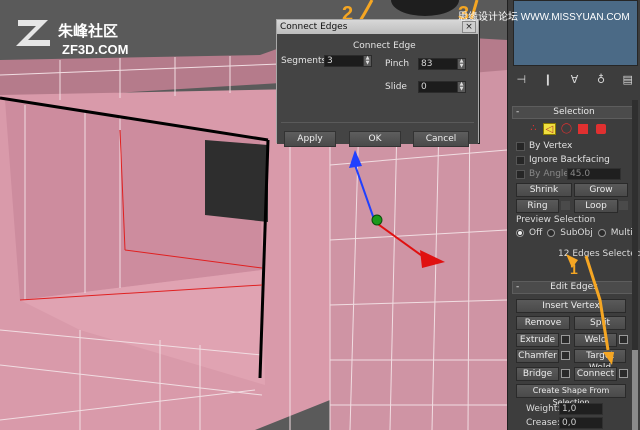  Describe the element at coordinates (581, 409) in the screenshot. I see `weight-field: 1,0` at that location.